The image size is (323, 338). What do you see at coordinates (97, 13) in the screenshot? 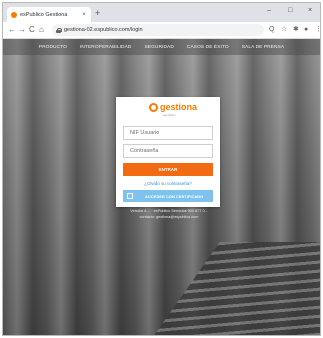
I see `new-tab-button: +` at bounding box center [97, 13].